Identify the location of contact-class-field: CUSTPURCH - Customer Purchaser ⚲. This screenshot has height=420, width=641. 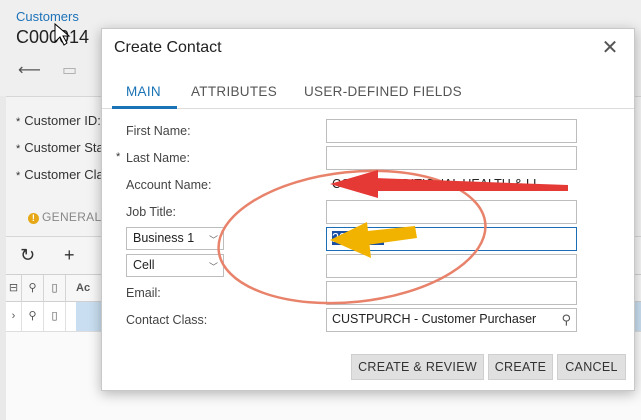
(451, 320).